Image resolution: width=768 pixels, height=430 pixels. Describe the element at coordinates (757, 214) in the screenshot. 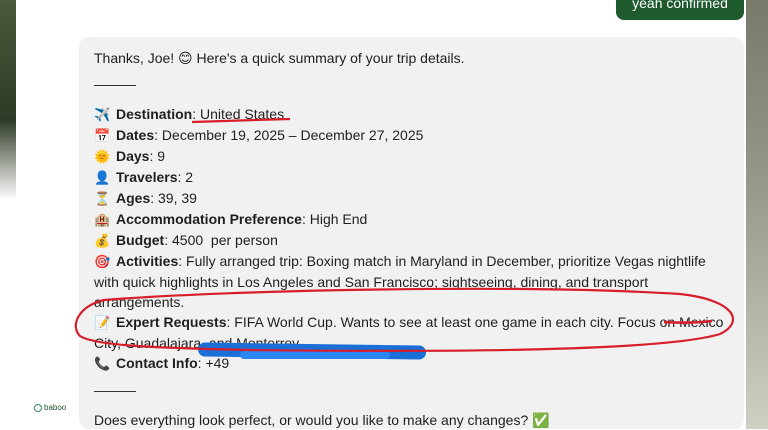

I see `background-photo-right` at that location.